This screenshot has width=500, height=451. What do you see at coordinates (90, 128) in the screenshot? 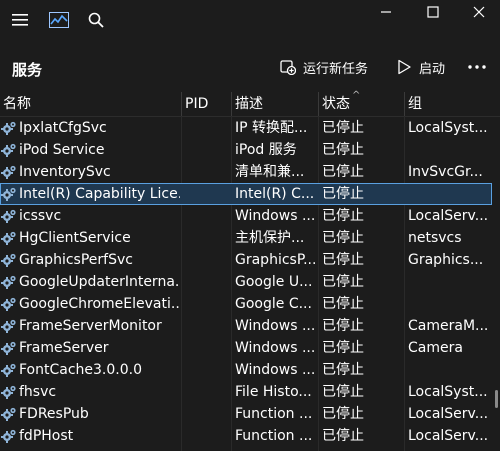
I see `service-name-cell: IpxlatCfgSvc` at bounding box center [90, 128].